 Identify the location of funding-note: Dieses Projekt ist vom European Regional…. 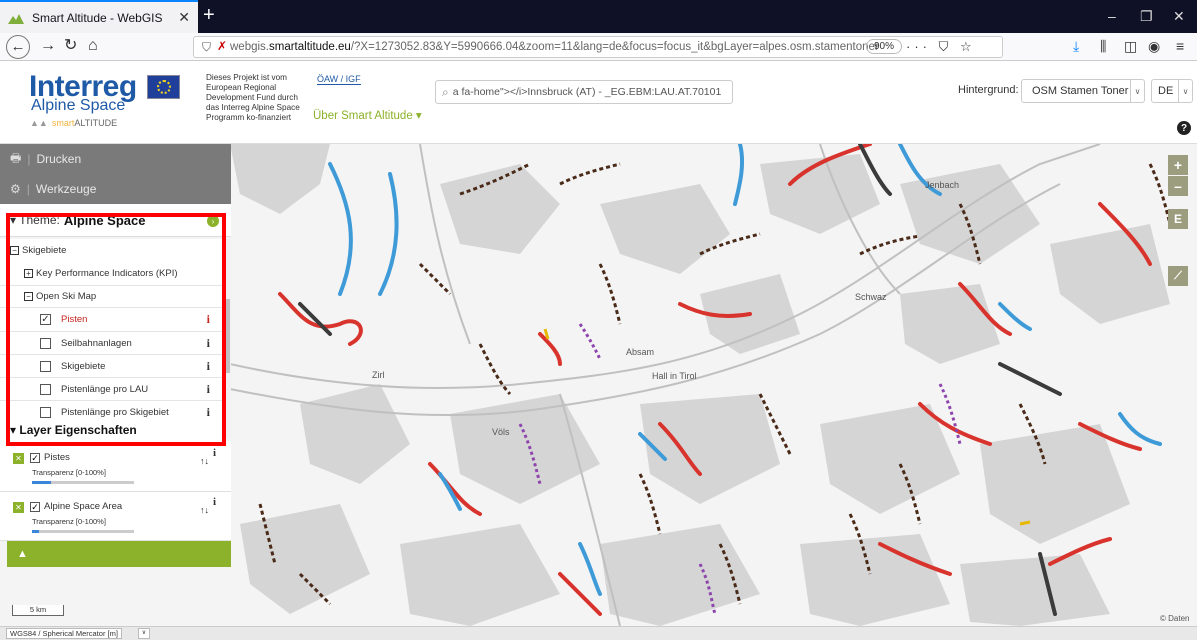
(253, 97).